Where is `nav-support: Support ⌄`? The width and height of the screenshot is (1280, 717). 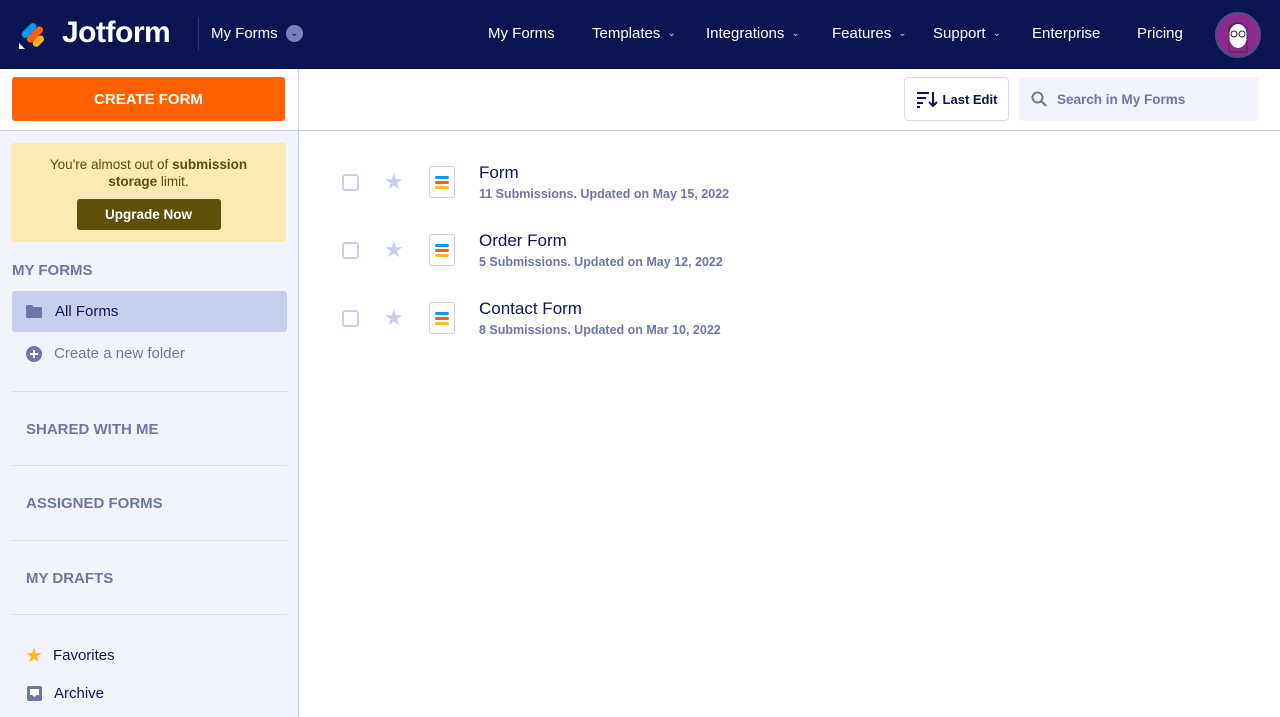
nav-support: Support ⌄ is located at coordinates (967, 33).